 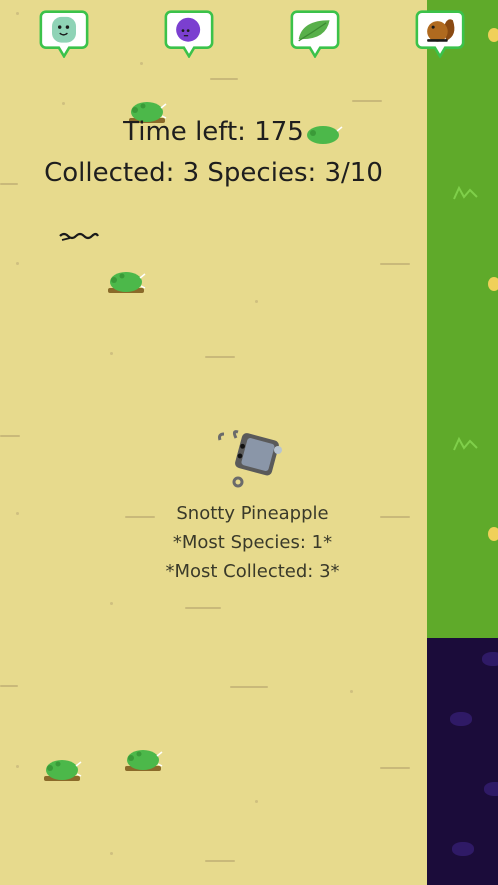 I want to click on species-bubble-leaf, so click(x=315, y=34).